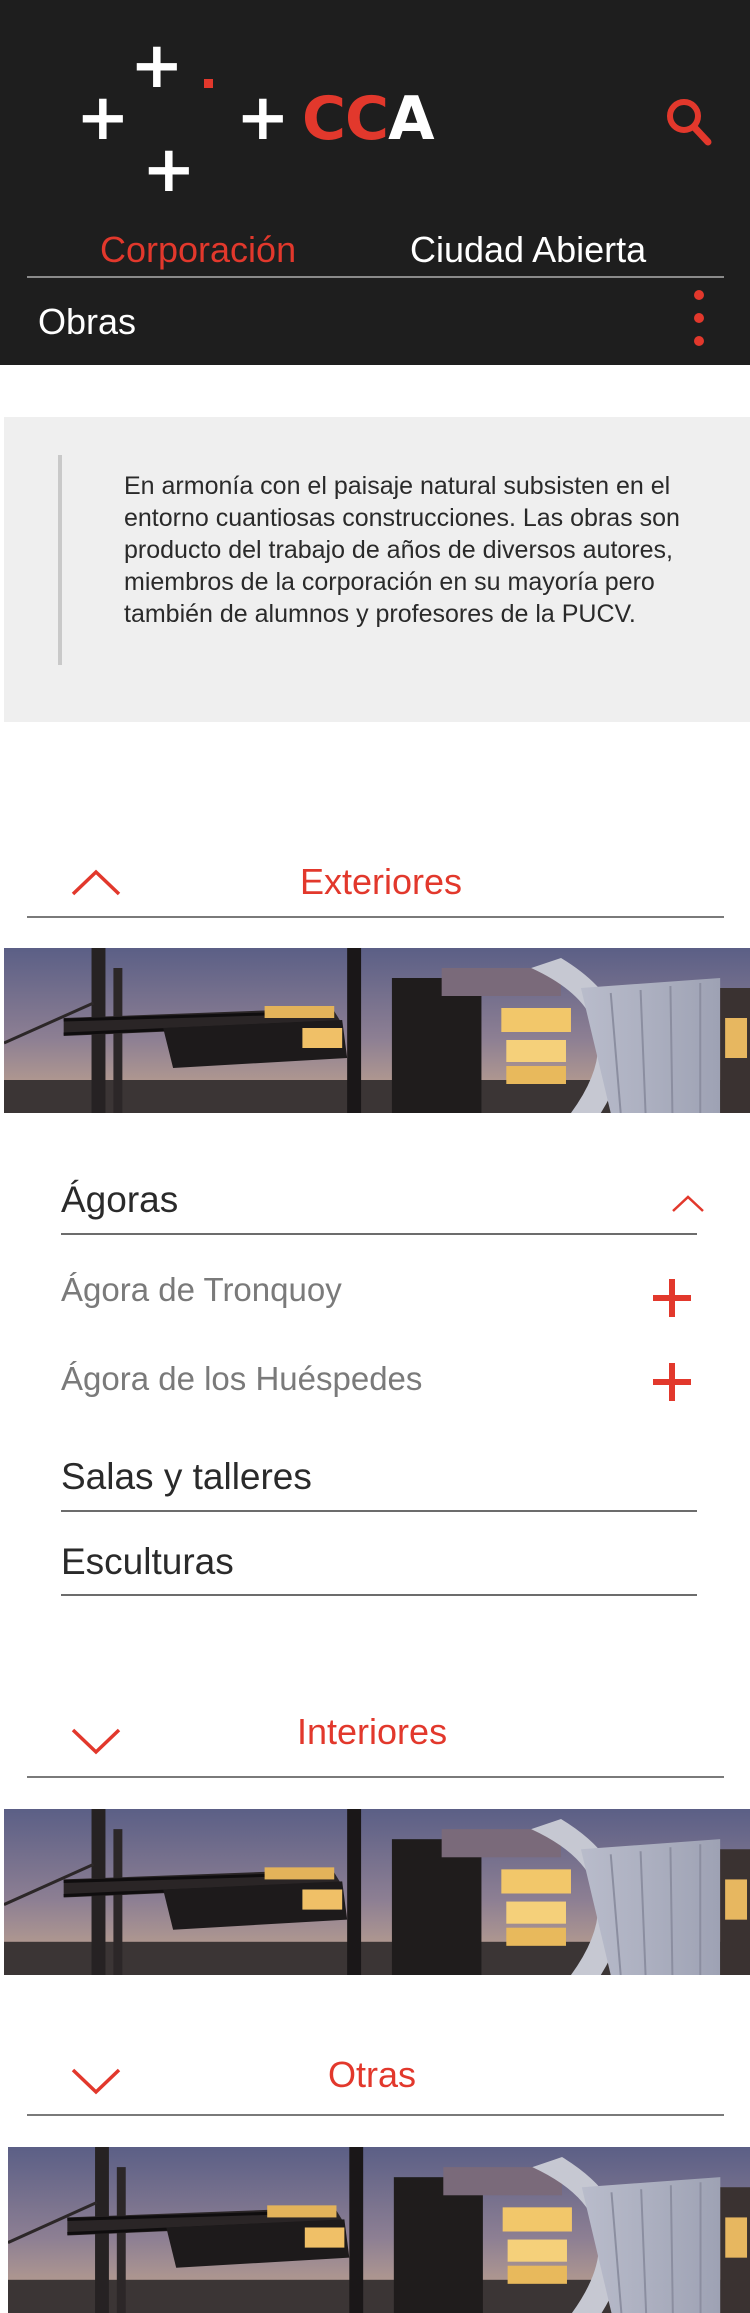 This screenshot has width=750, height=2313. What do you see at coordinates (208, 83) in the screenshot?
I see `logo-dot` at bounding box center [208, 83].